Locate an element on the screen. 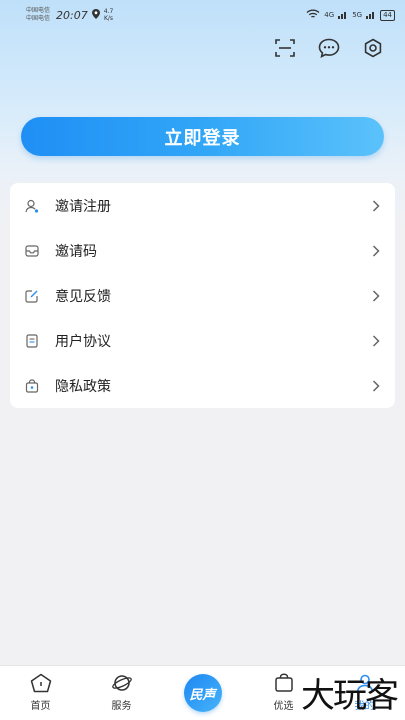 The height and width of the screenshot is (720, 405). location-icon is located at coordinates (95, 15).